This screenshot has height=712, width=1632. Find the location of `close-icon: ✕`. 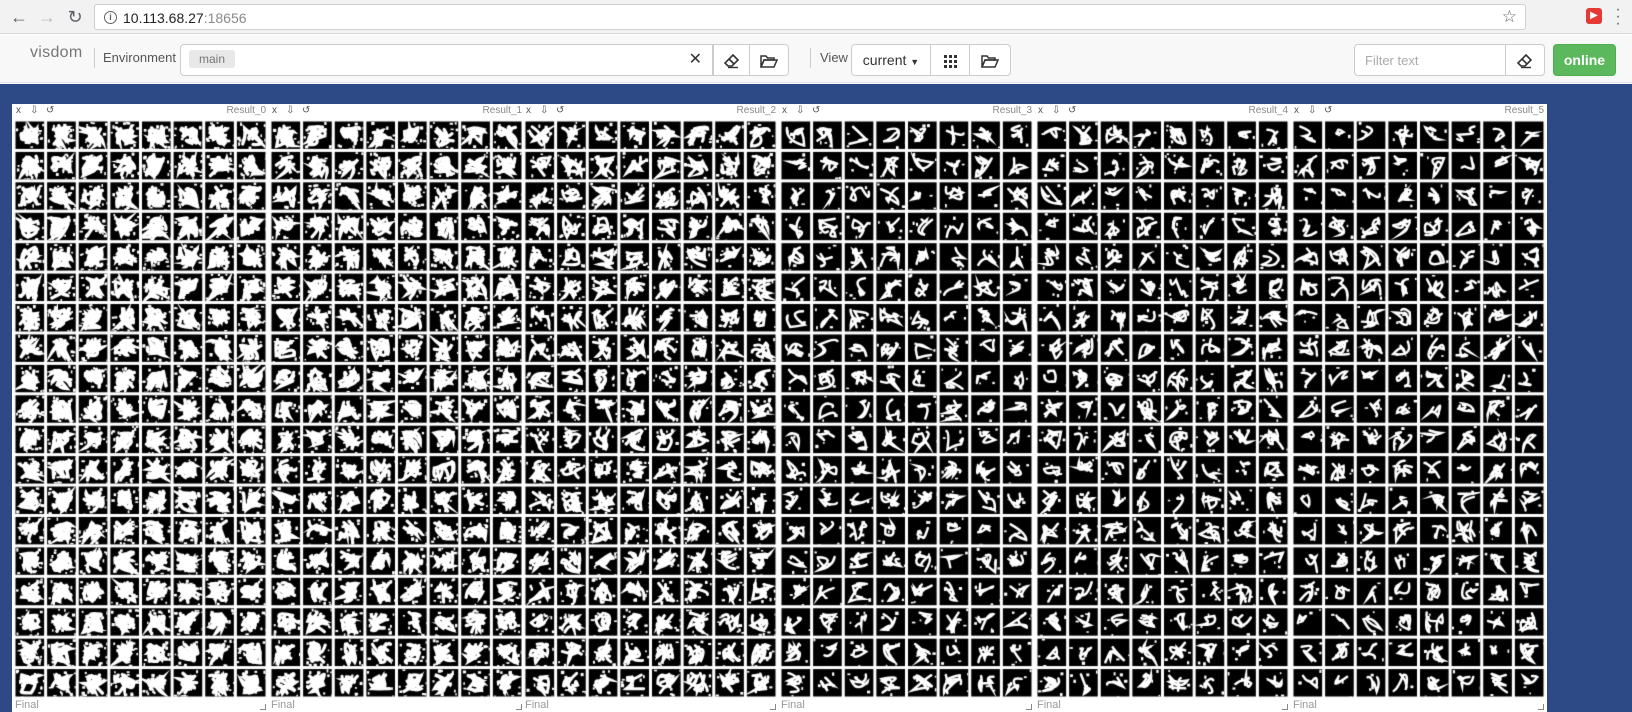

close-icon: ✕ is located at coordinates (695, 59).